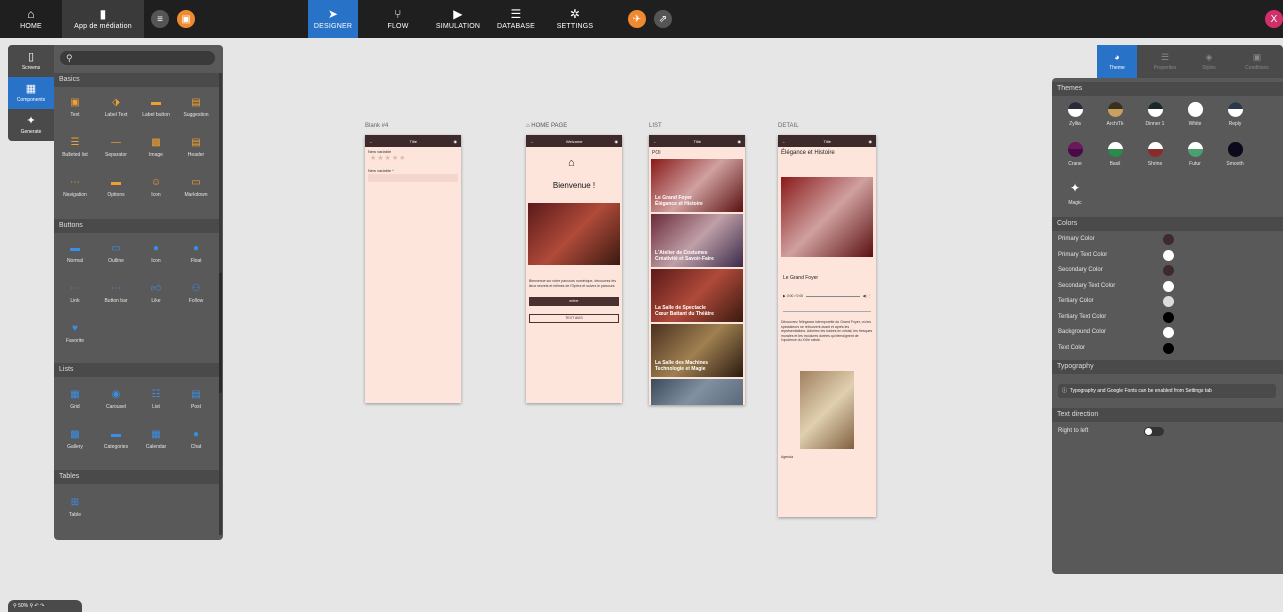 This screenshot has width=1283, height=612. Describe the element at coordinates (31, 61) in the screenshot. I see `screens-button: ▯ Screens` at that location.